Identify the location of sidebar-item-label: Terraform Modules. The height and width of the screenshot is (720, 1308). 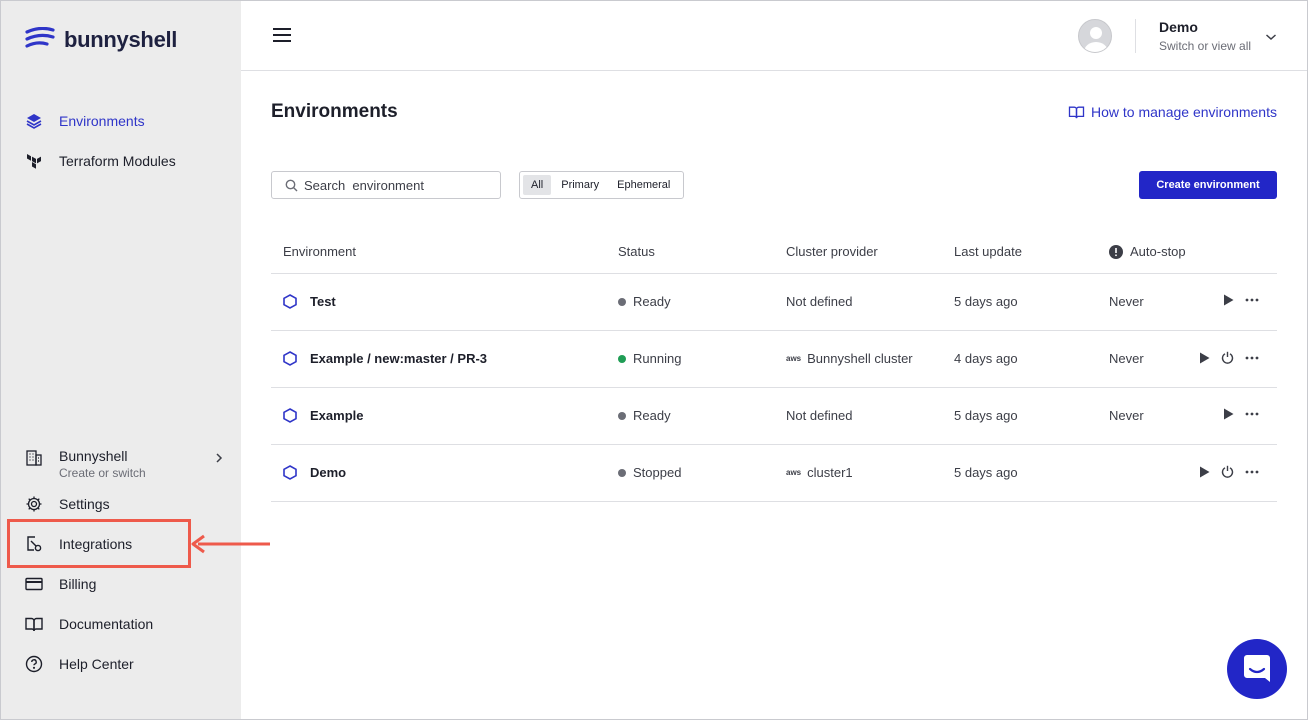
(117, 161).